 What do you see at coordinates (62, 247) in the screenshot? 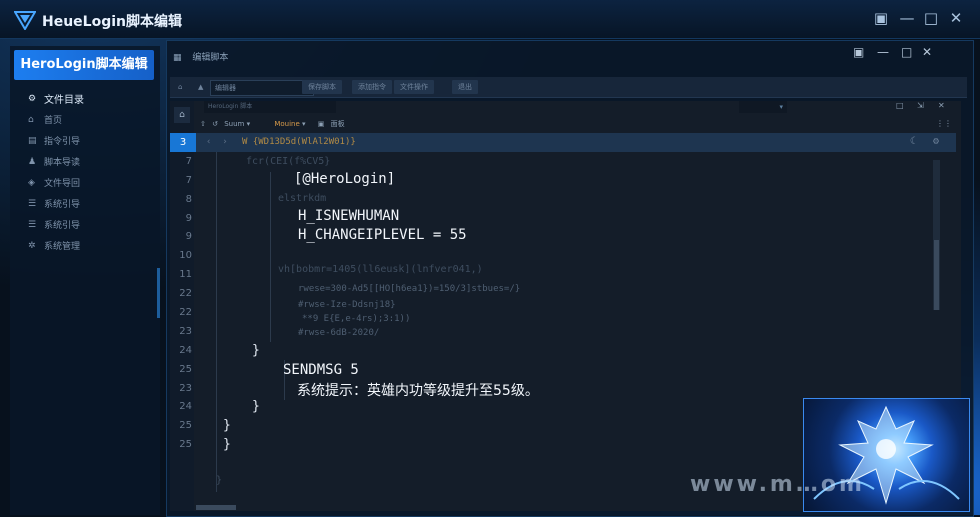
I see `sidebar-item-label: 系统管理` at bounding box center [62, 247].